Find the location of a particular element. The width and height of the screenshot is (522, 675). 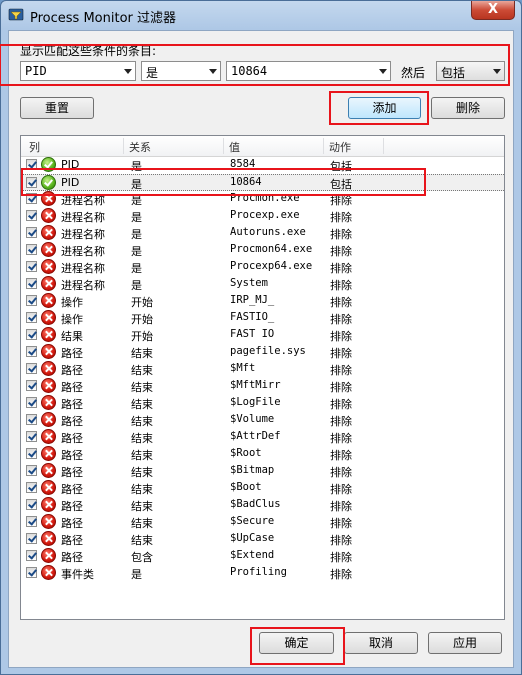

table-row: 路径 结束 pagefile.sys 排除 is located at coordinates (262, 352).